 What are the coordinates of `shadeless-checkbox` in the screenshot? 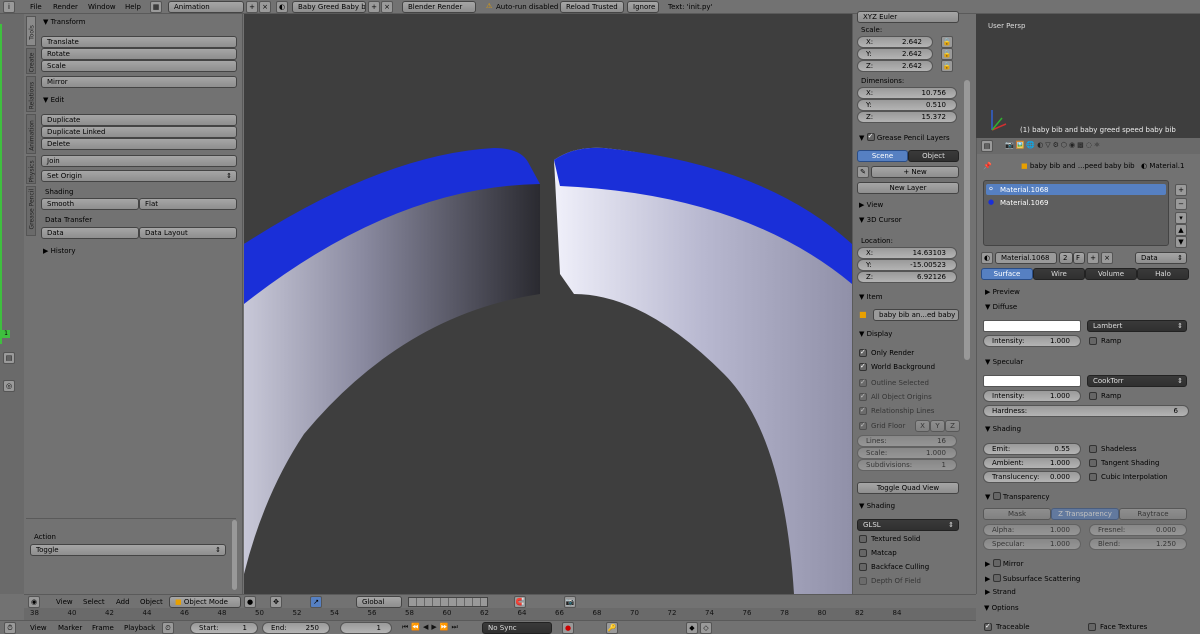 It's located at (1093, 449).